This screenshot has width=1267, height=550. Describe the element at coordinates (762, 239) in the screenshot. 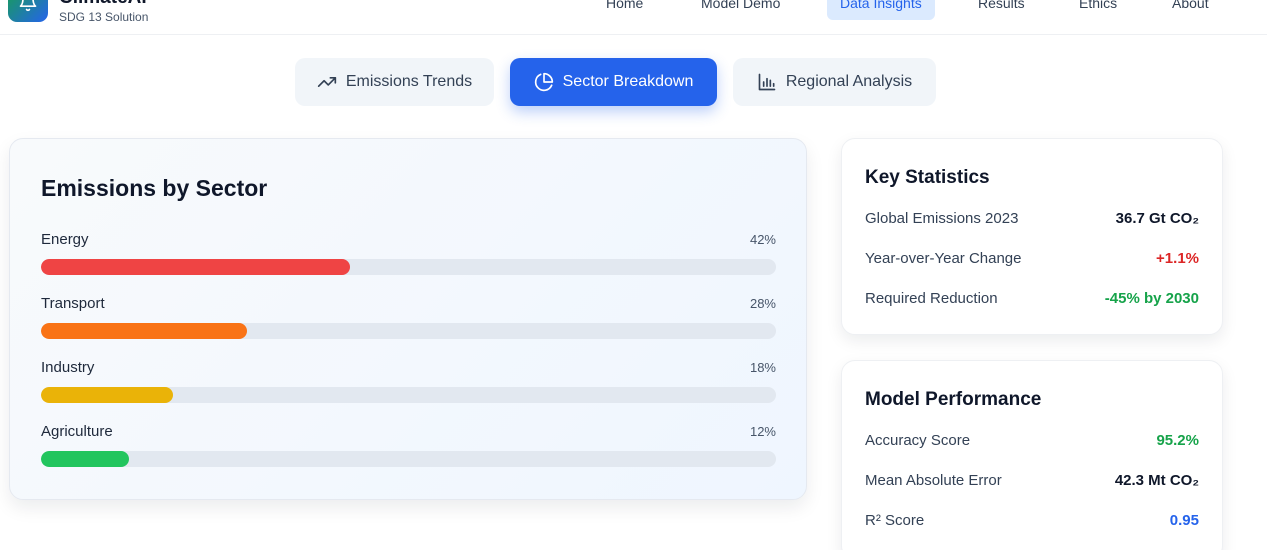

I see `sector-percent: 42%` at that location.